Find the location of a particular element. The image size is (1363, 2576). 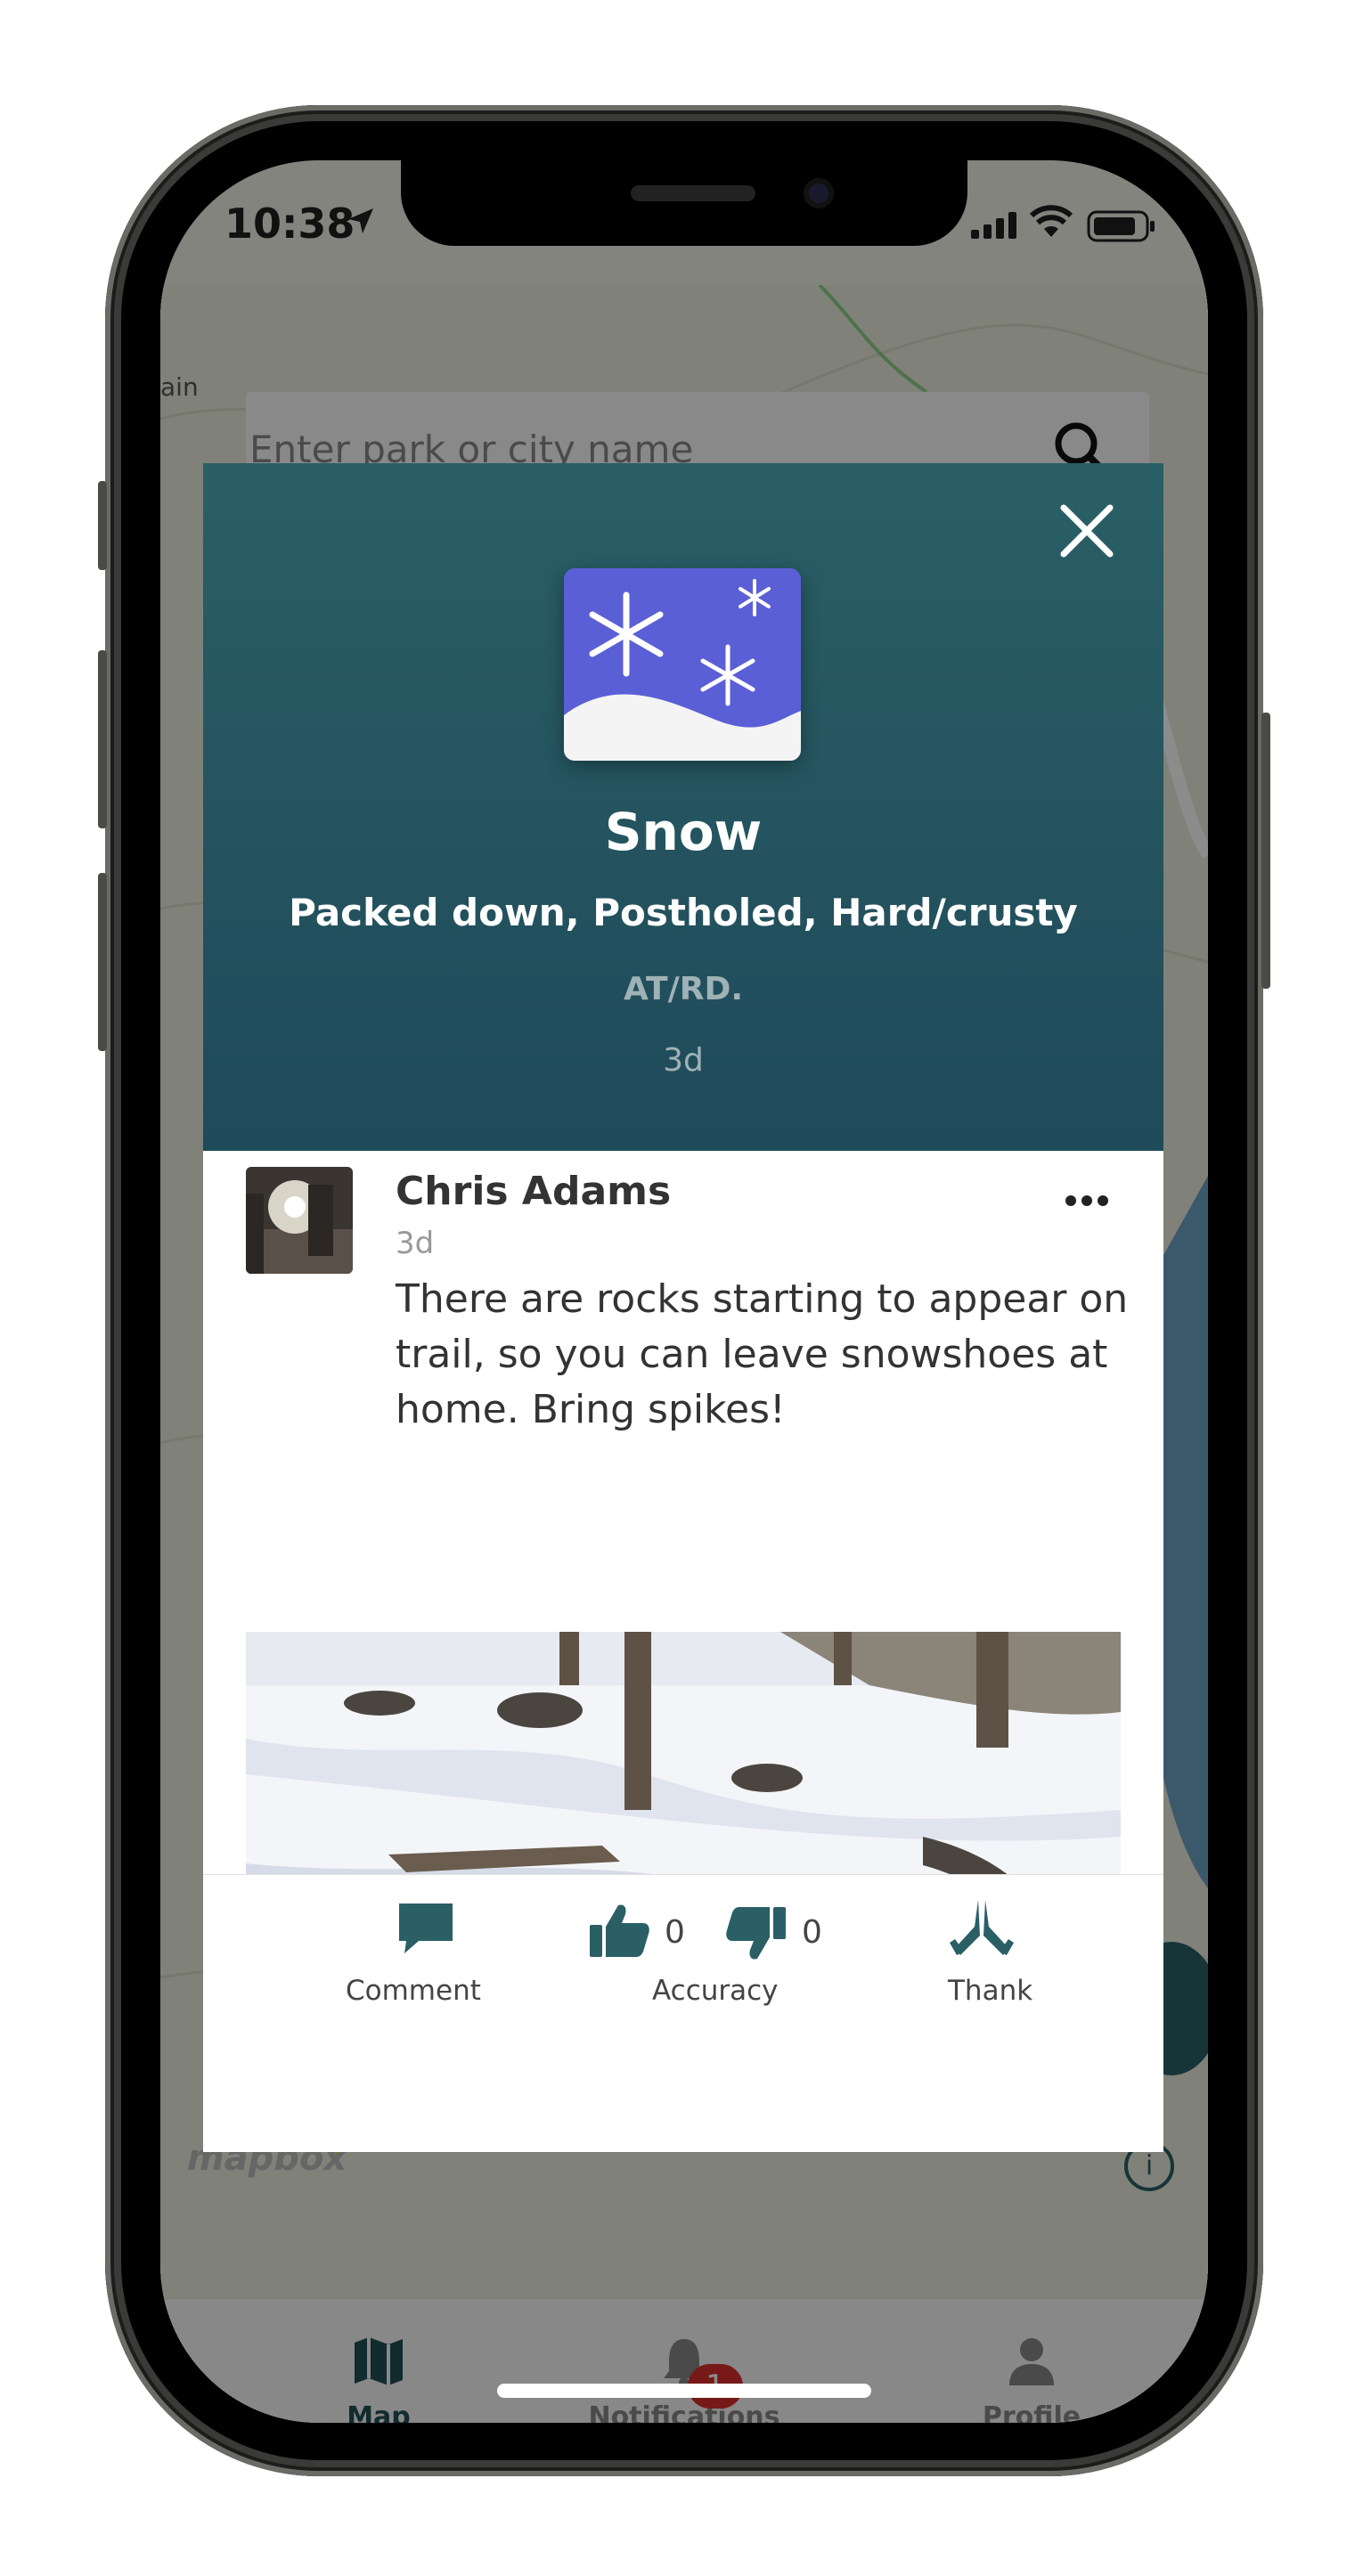

snow-condition-icon is located at coordinates (682, 664).